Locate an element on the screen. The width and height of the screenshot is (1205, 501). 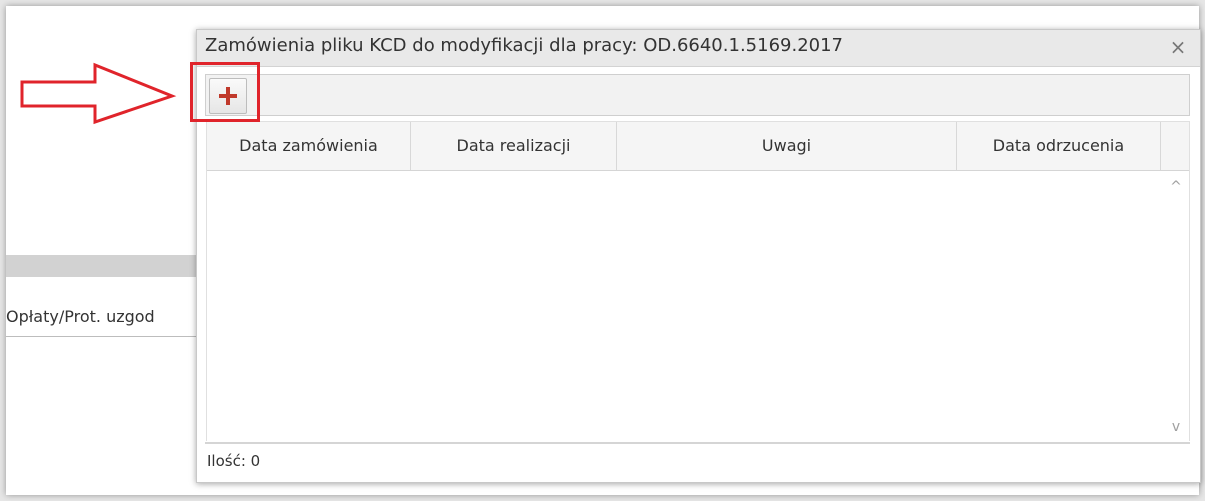
annotation-arrow-icon is located at coordinates (98, 93).